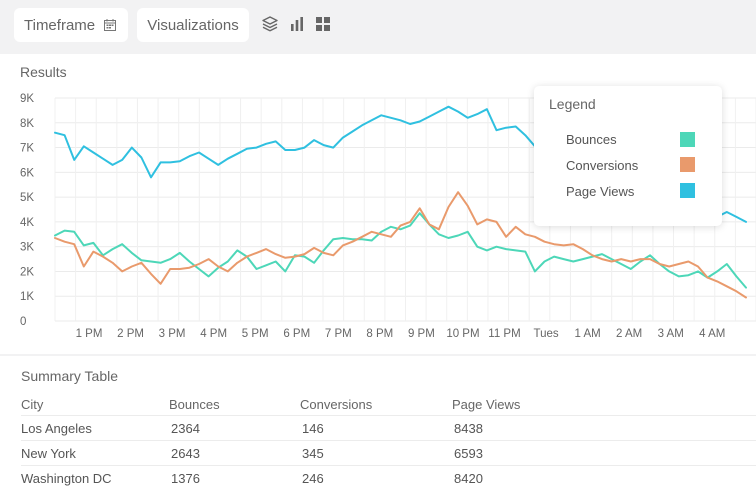  What do you see at coordinates (591, 139) in the screenshot?
I see `legend-item-bounces: Bounces` at bounding box center [591, 139].